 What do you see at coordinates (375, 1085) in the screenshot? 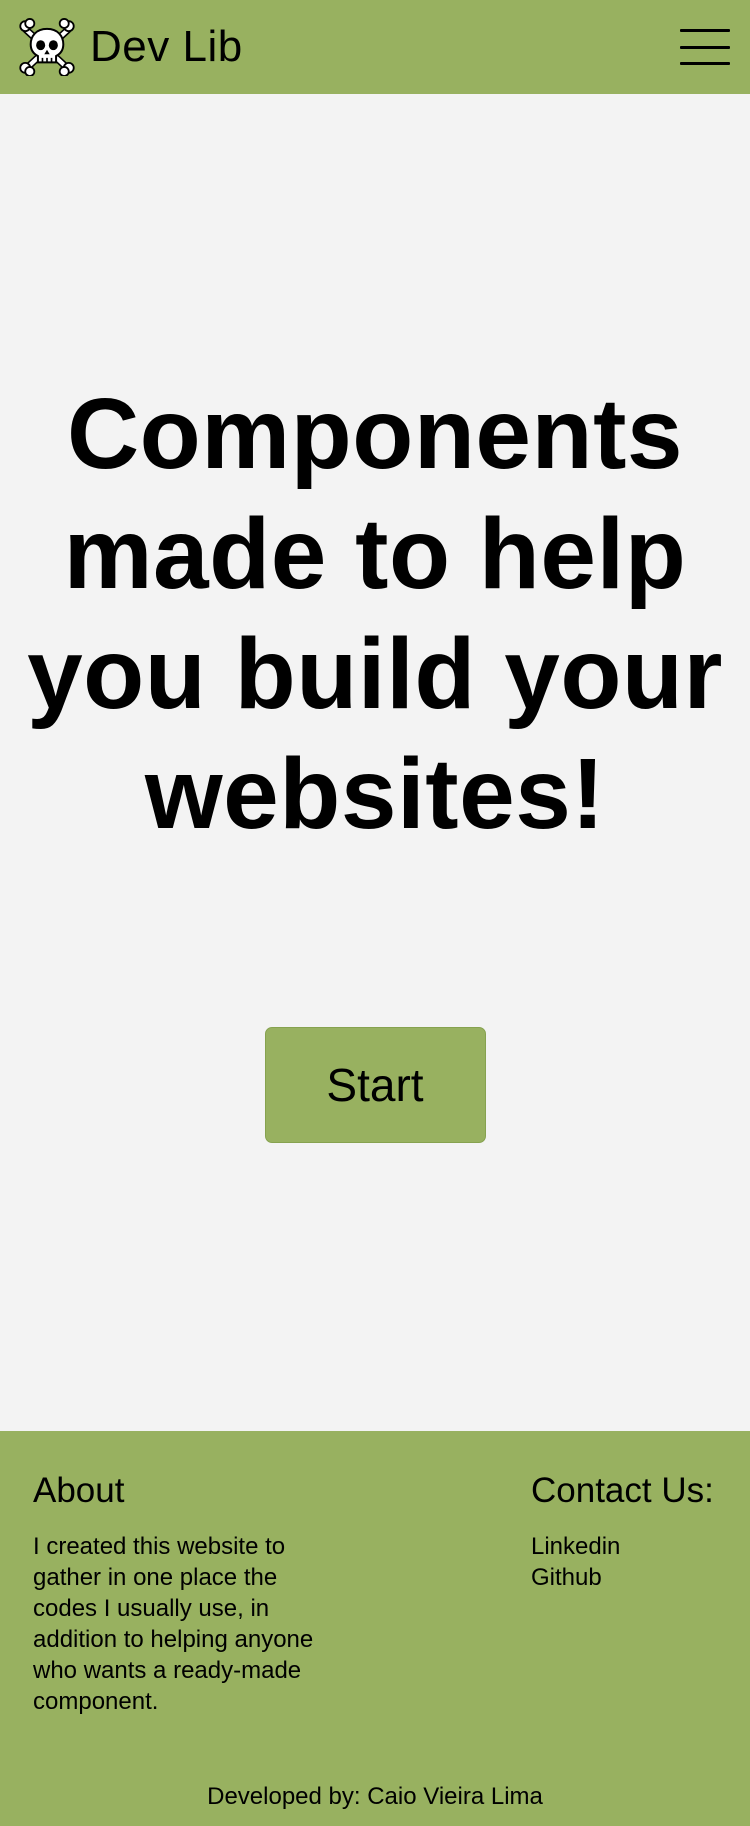
I see `start-button: Start` at bounding box center [375, 1085].